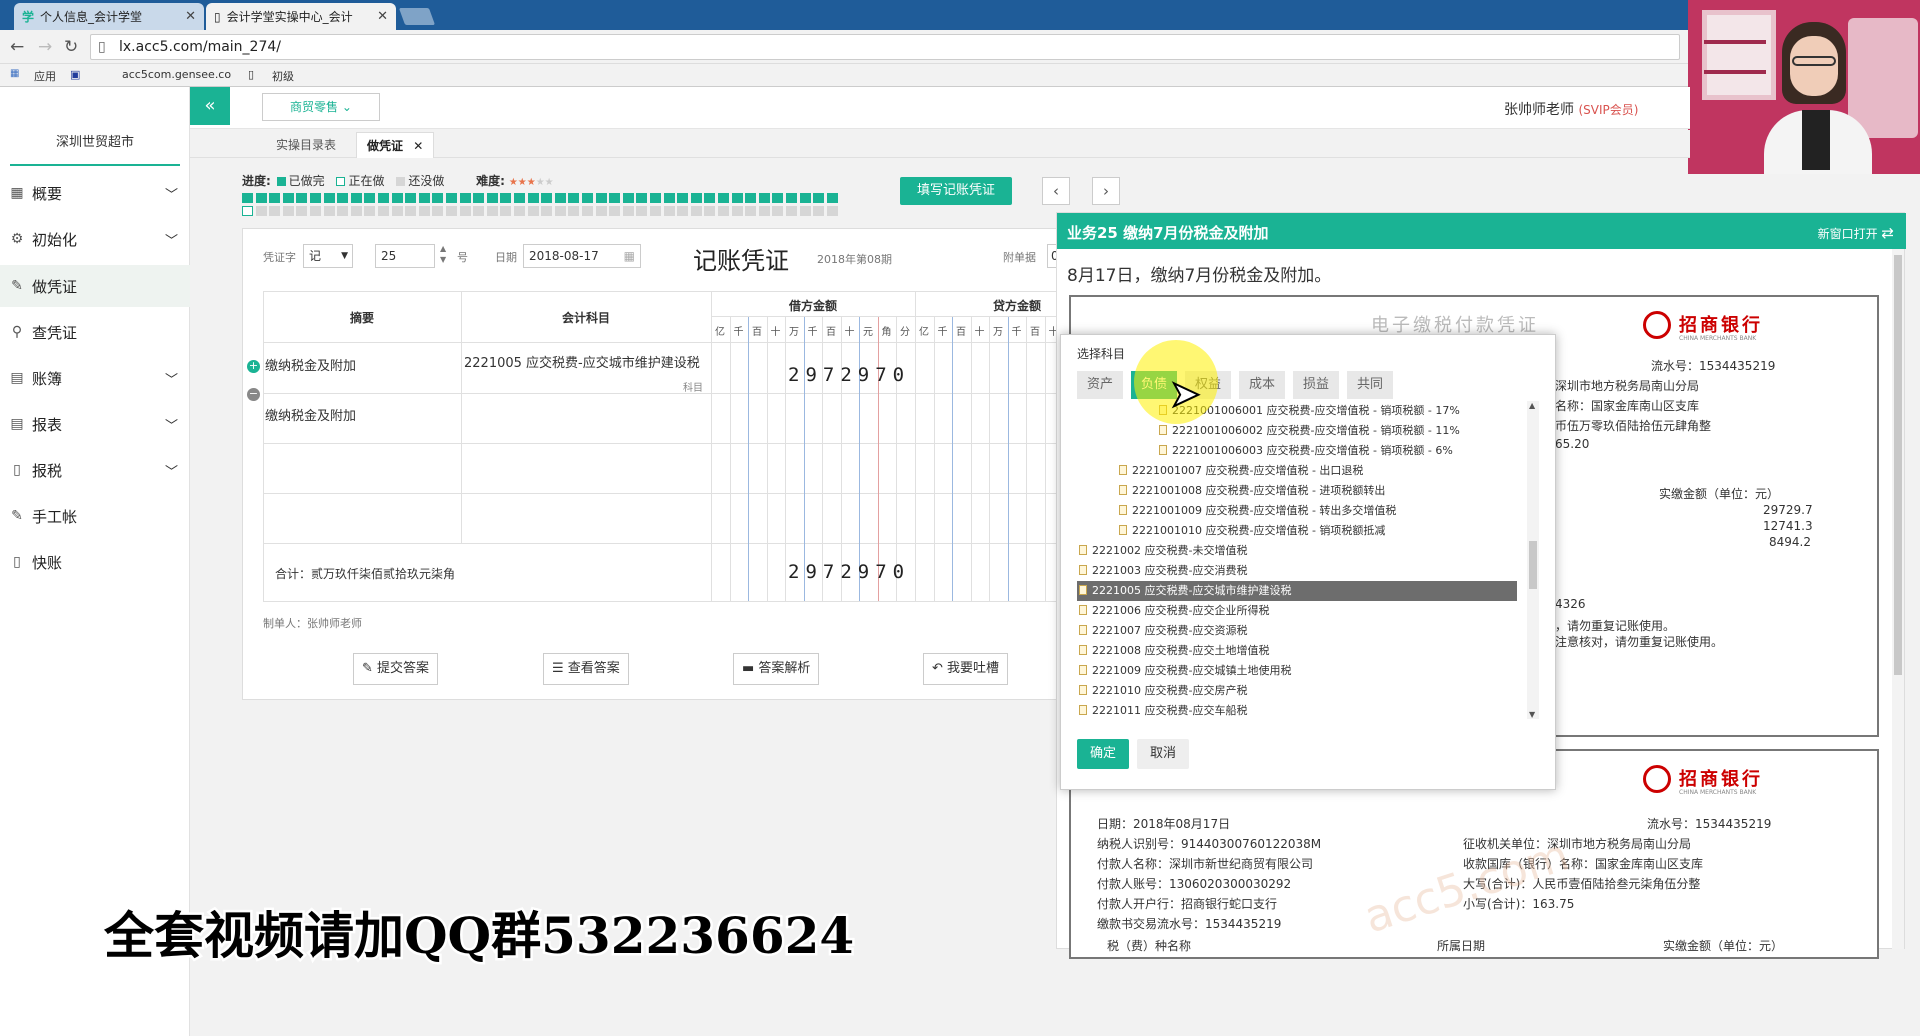  I want to click on next-business-button: ›, so click(1106, 191).